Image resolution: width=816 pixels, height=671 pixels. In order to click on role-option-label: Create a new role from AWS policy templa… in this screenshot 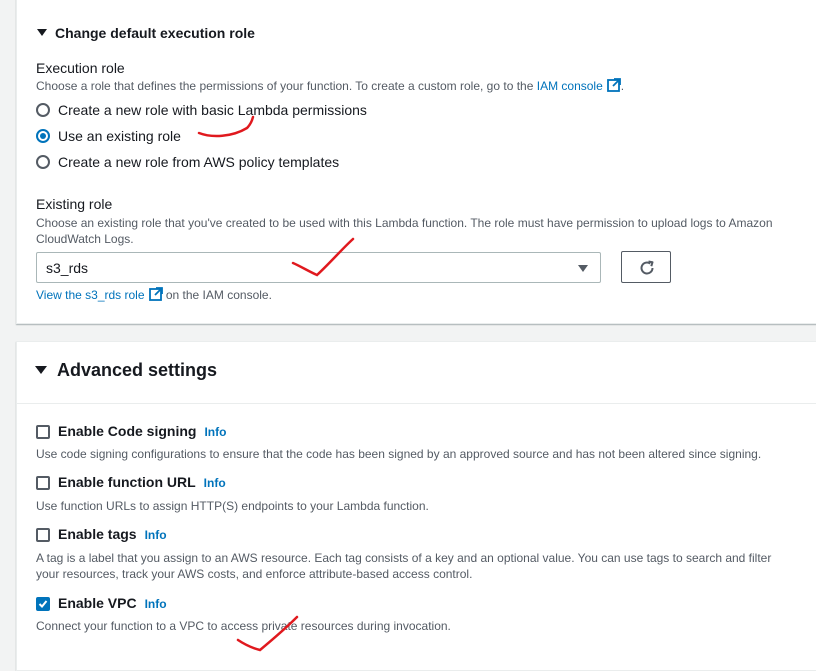, I will do `click(199, 162)`.